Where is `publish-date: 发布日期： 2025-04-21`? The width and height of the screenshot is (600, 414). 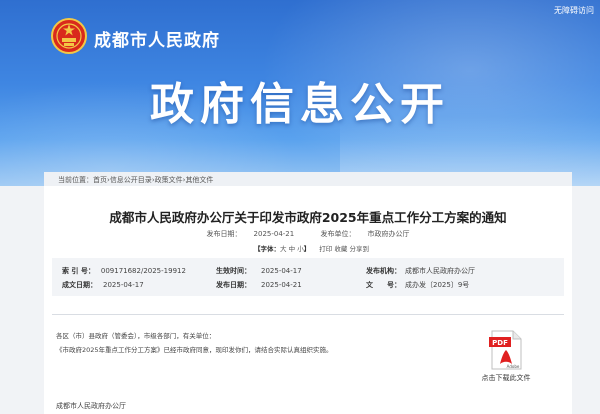 publish-date: 发布日期： 2025-04-21 is located at coordinates (251, 234).